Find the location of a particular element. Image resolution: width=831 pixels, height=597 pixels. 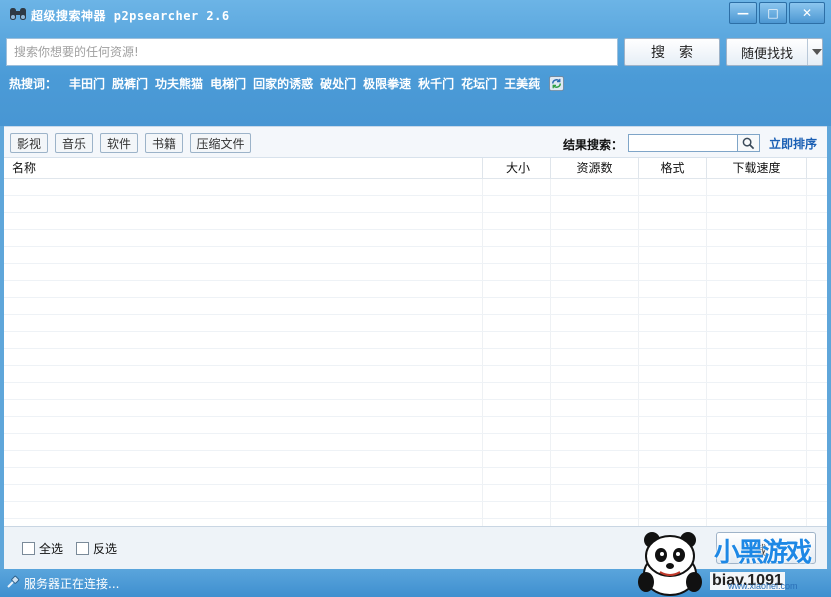

watermark: biav.1091 小黑游戏 www.xiaohei.com is located at coordinates (730, 561).